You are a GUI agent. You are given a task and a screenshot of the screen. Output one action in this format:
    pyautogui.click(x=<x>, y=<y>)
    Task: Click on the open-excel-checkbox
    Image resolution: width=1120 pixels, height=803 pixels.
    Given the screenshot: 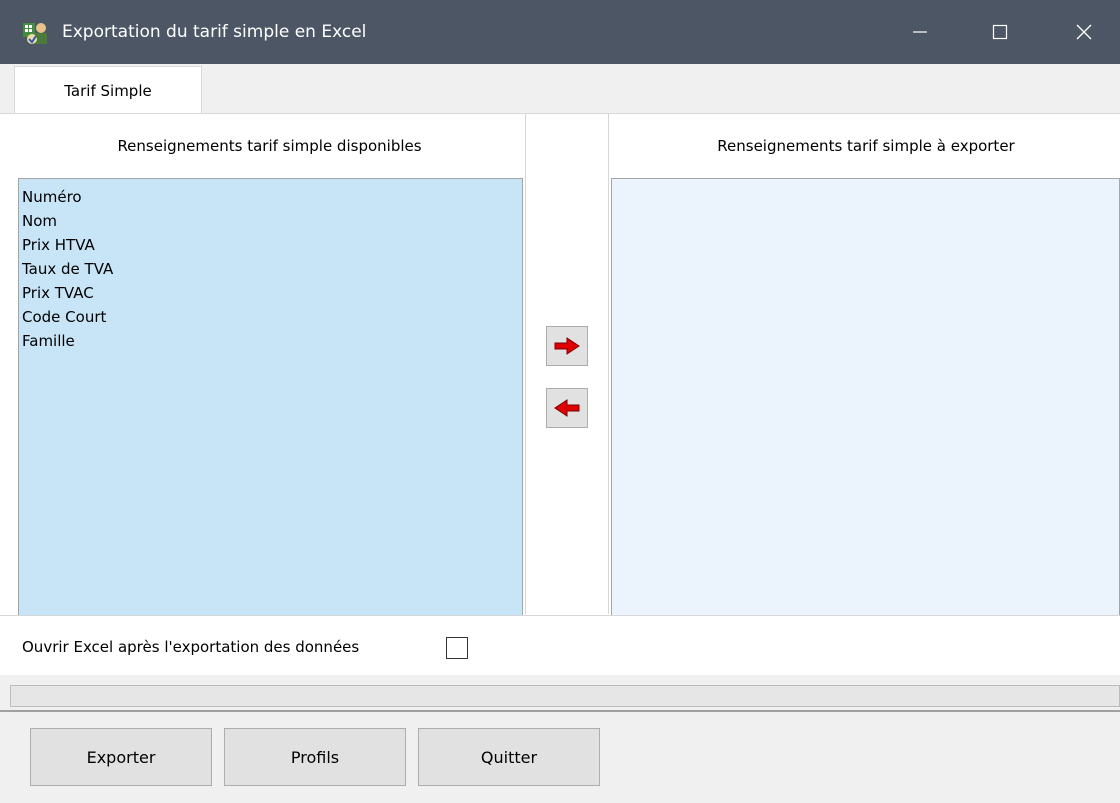 What is the action you would take?
    pyautogui.click(x=457, y=648)
    